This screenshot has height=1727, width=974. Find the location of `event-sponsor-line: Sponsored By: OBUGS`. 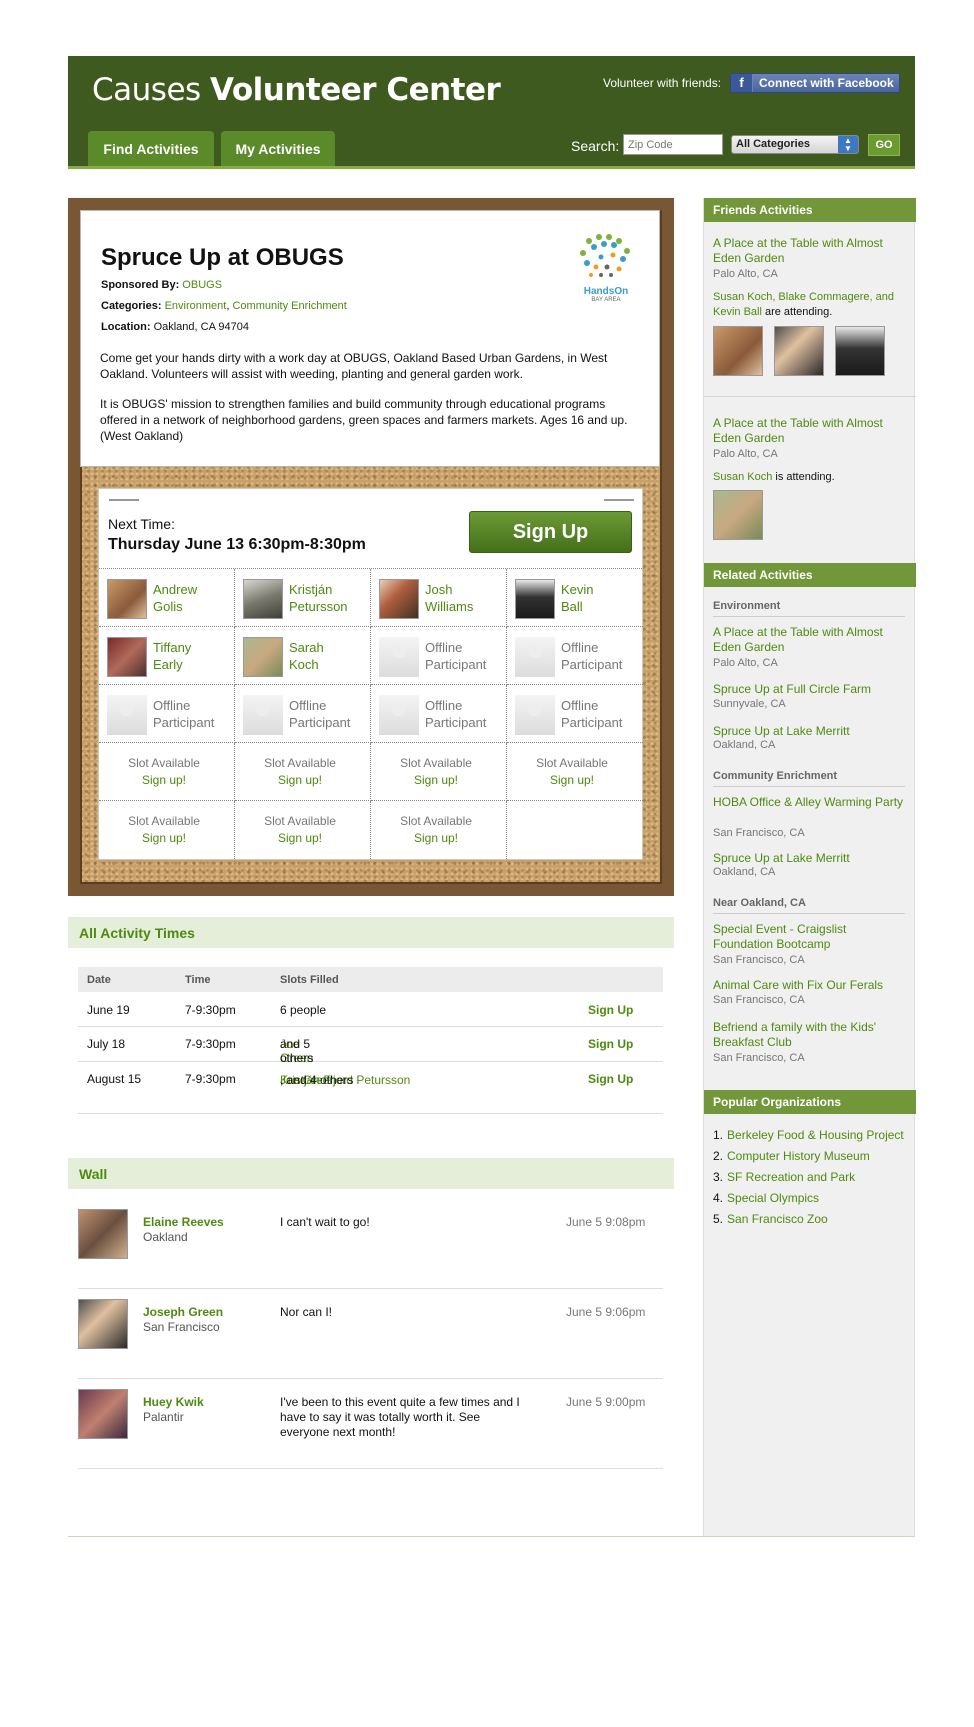

event-sponsor-line: Sponsored By: OBUGS is located at coordinates (161, 285).